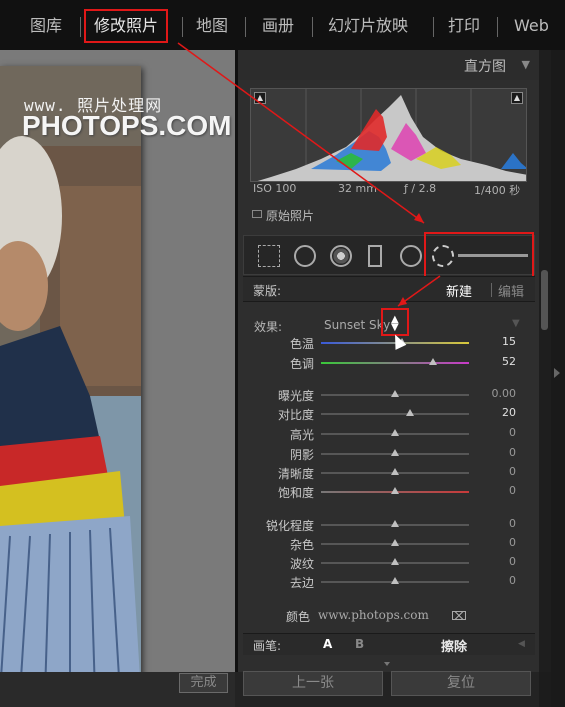 The width and height of the screenshot is (565, 707). I want to click on temp-value: 15, so click(498, 341).